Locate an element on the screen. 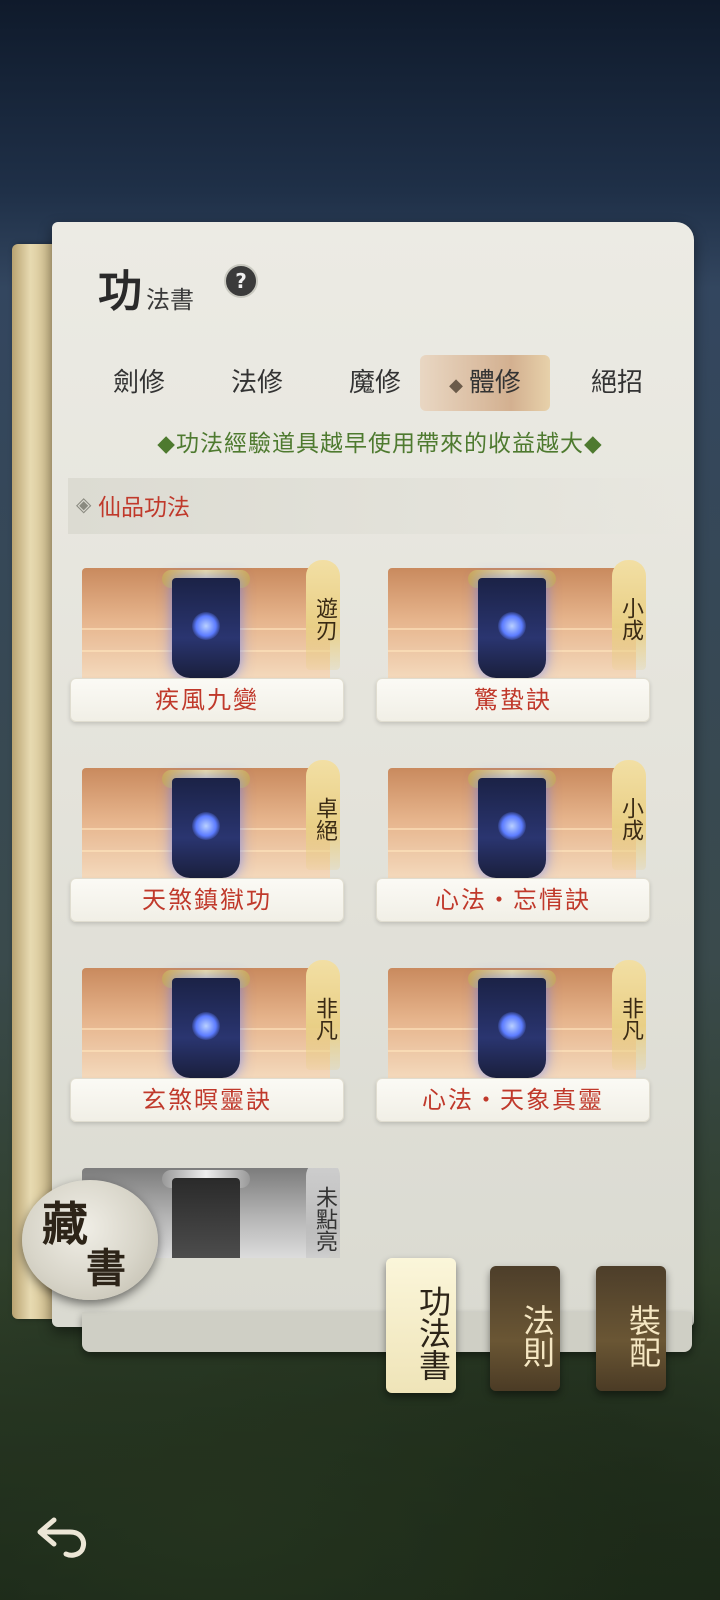 This screenshot has height=1600, width=720. diamond-icon: ◈ is located at coordinates (84, 504).